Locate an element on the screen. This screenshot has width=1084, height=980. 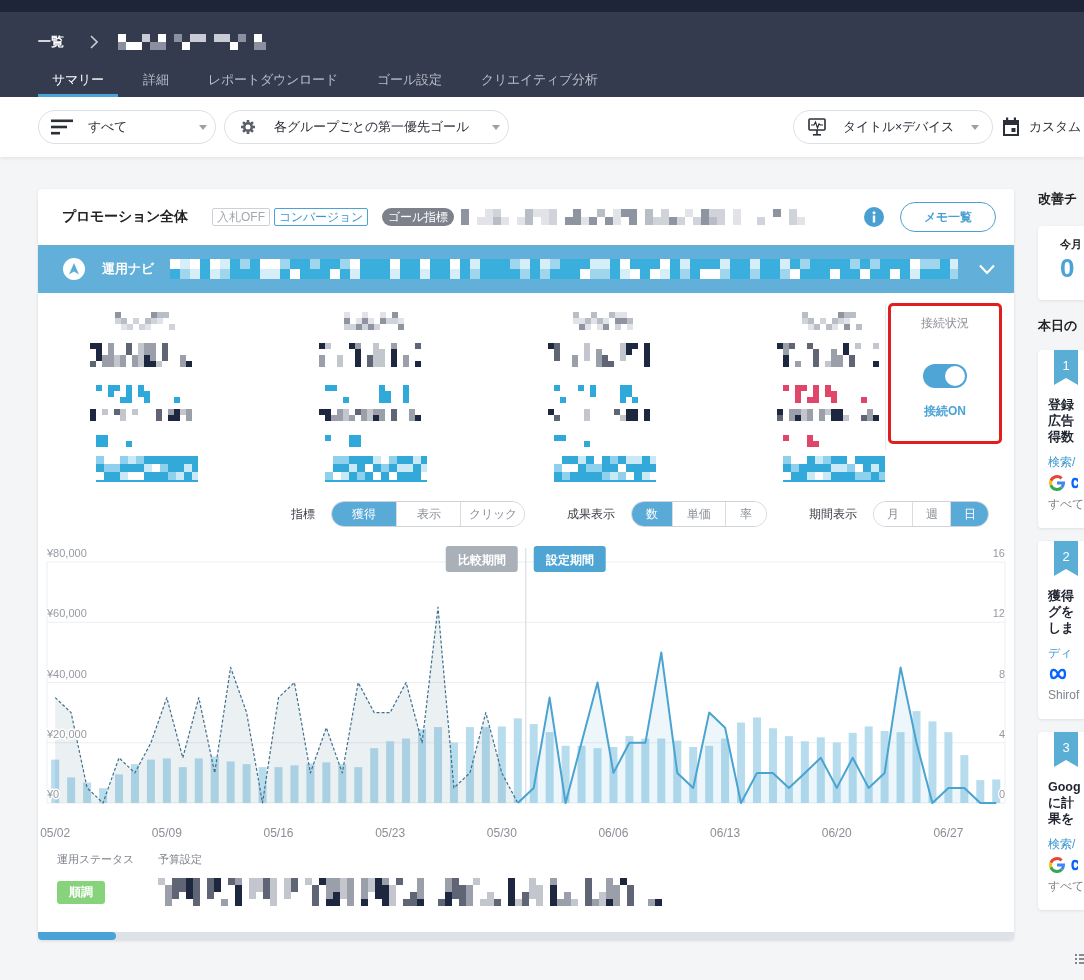
card-label: 今月 is located at coordinates (1071, 244).